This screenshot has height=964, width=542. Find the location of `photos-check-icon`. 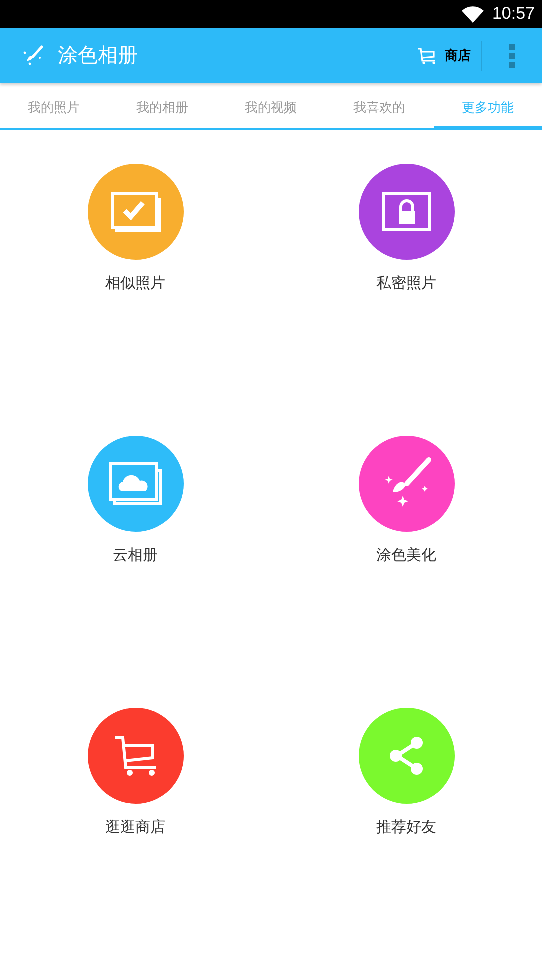

photos-check-icon is located at coordinates (135, 212).